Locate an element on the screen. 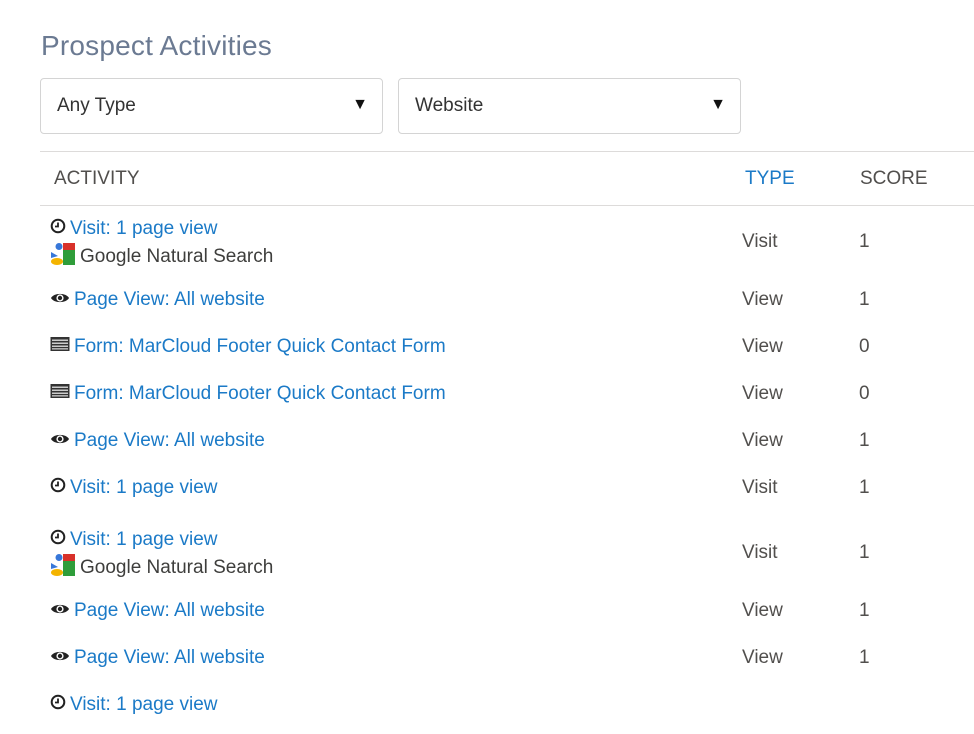 Image resolution: width=974 pixels, height=734 pixels. activity-type-select: Any Type ▼ is located at coordinates (211, 106).